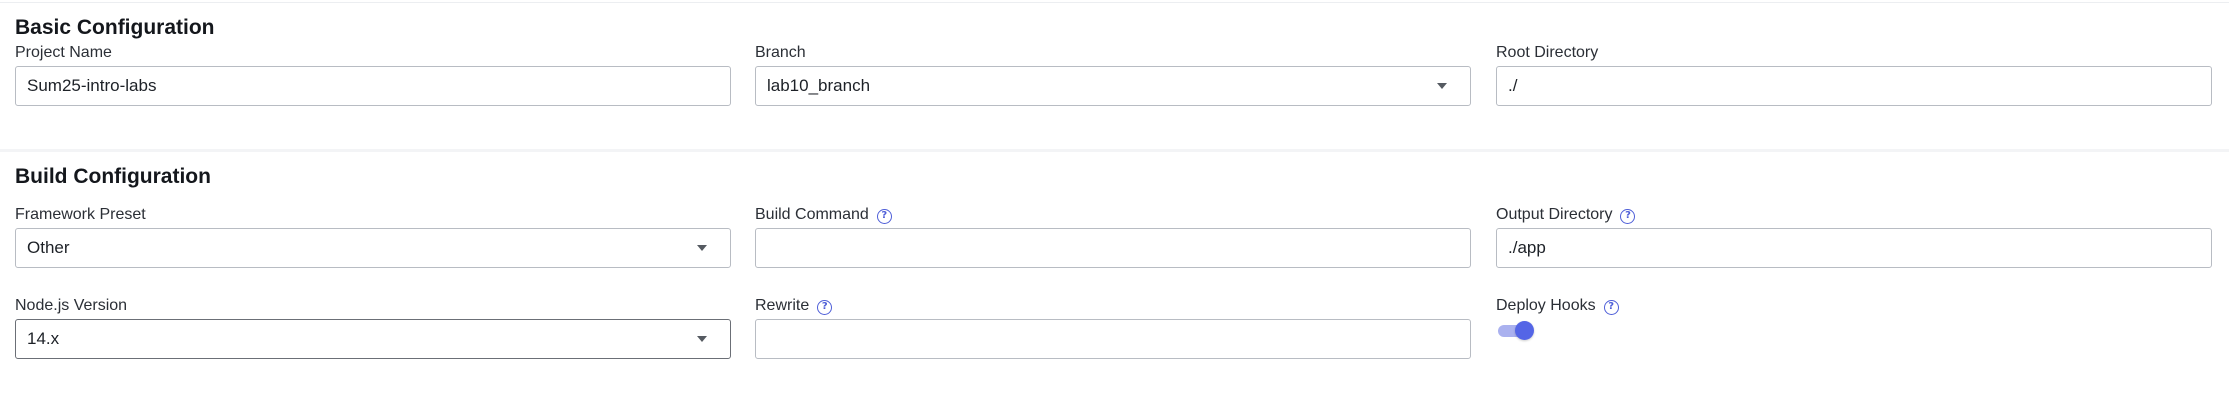 The width and height of the screenshot is (2229, 412). I want to click on root-directory-label-text: Root Directory, so click(1547, 52).